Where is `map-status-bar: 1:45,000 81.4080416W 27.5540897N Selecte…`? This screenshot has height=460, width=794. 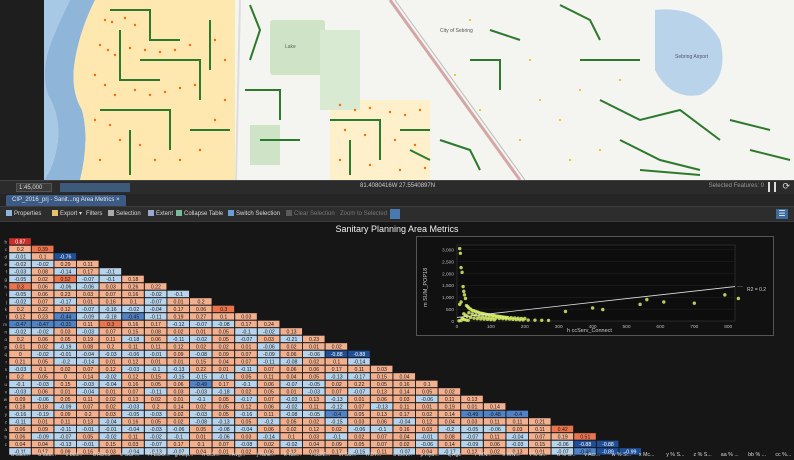
map-status-bar: 1:45,000 81.4080416W 27.5540897N Selecte… is located at coordinates (397, 187).